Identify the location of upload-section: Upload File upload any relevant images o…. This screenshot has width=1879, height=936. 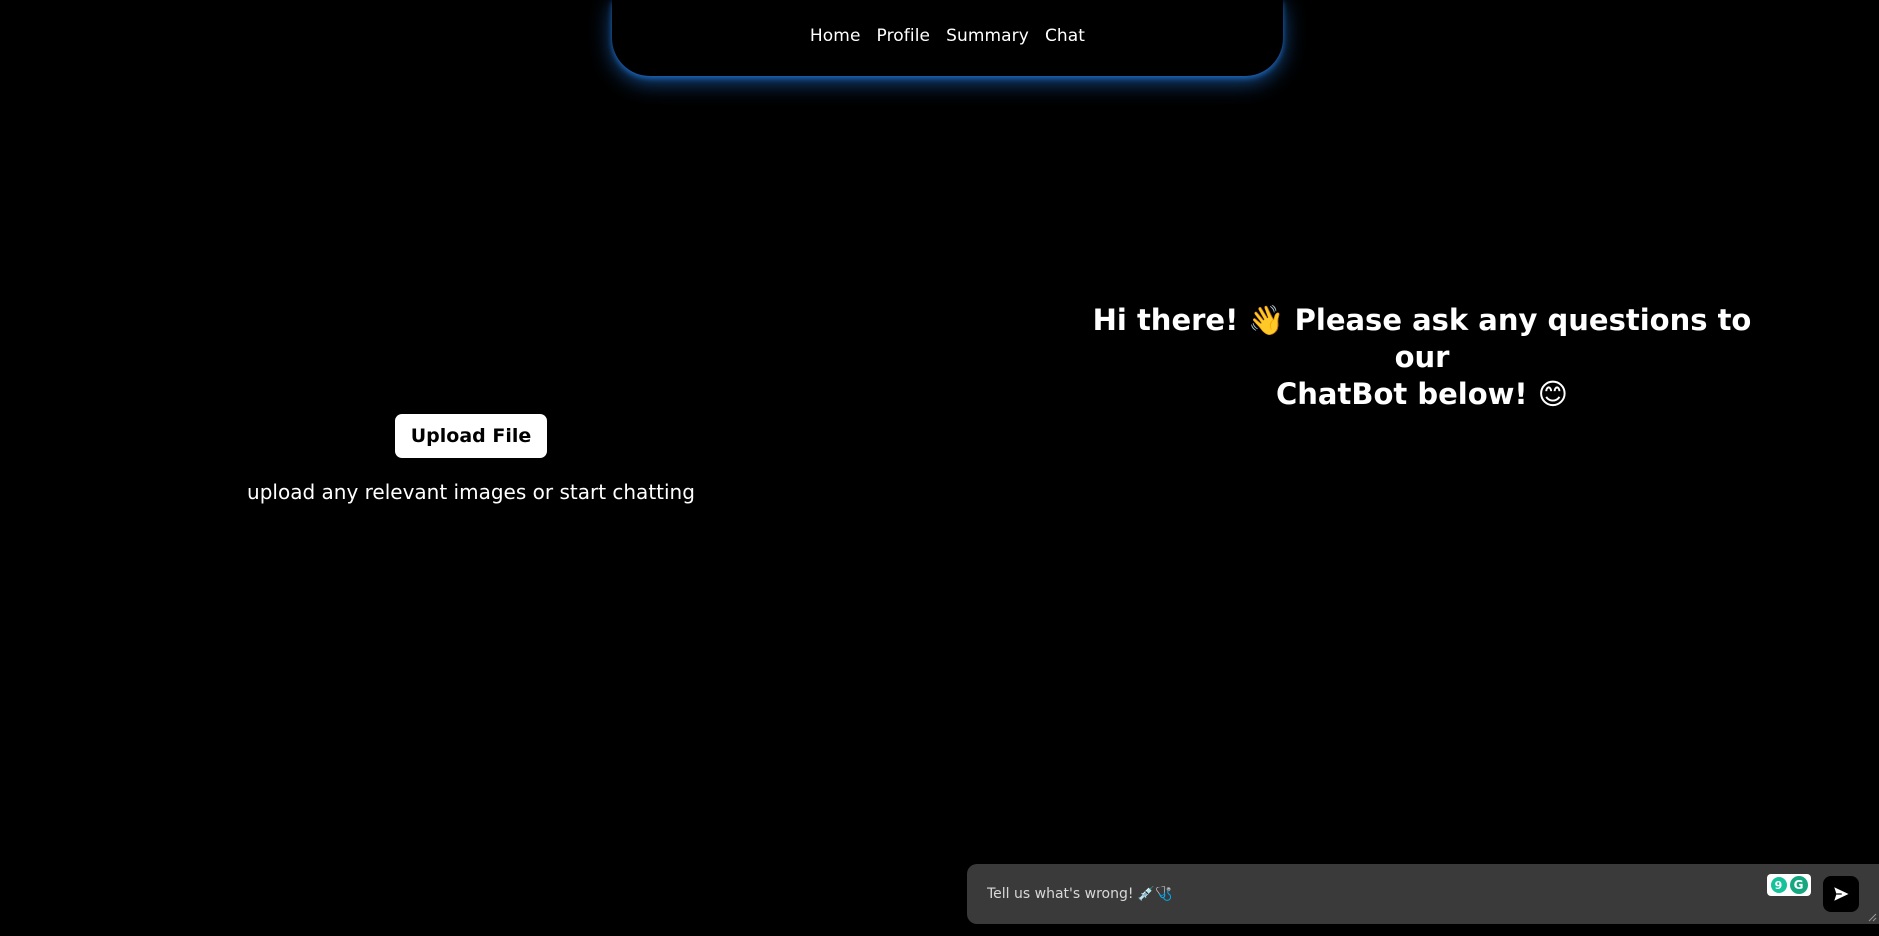
(471, 459).